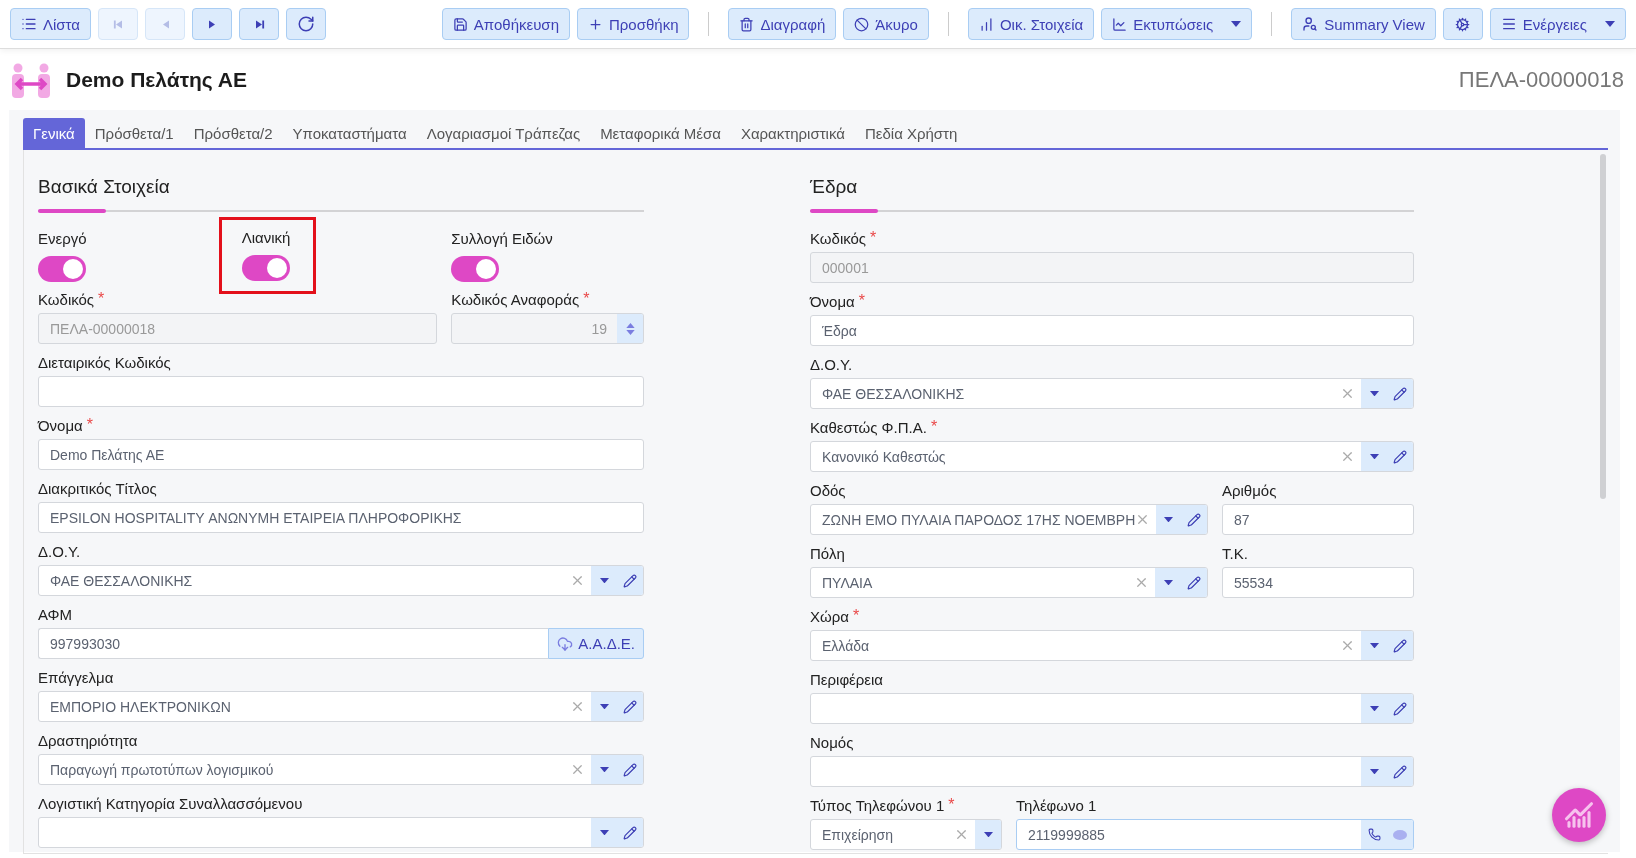  What do you see at coordinates (134, 133) in the screenshot?
I see `tab: Πρόσθετα/1` at bounding box center [134, 133].